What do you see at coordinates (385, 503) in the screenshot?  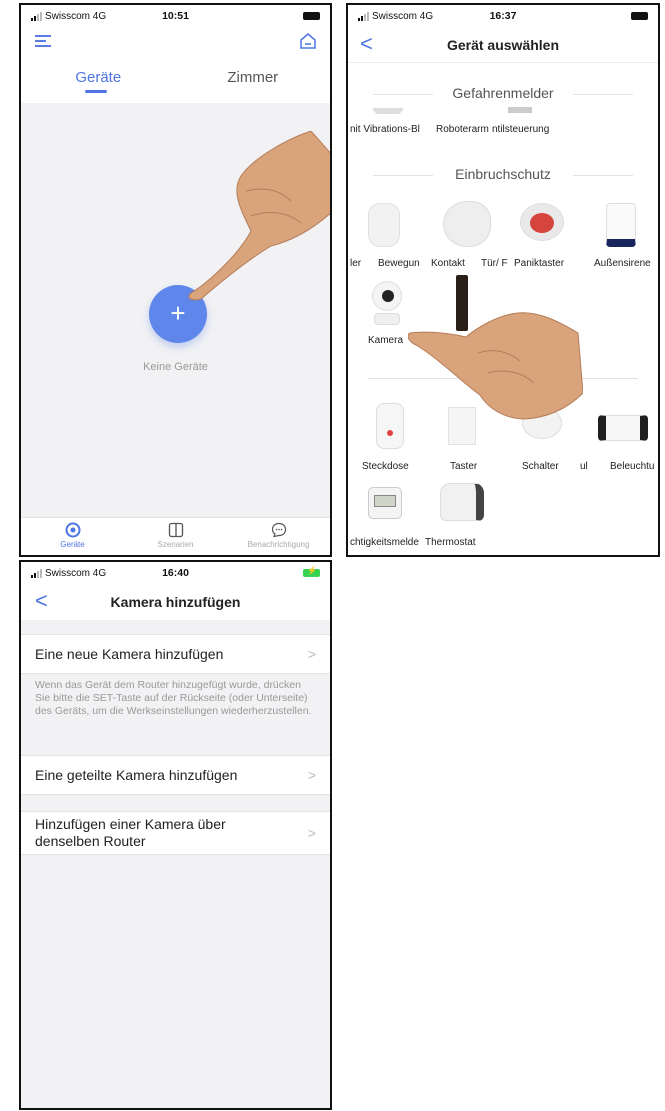 I see `humidity-sensor-image` at bounding box center [385, 503].